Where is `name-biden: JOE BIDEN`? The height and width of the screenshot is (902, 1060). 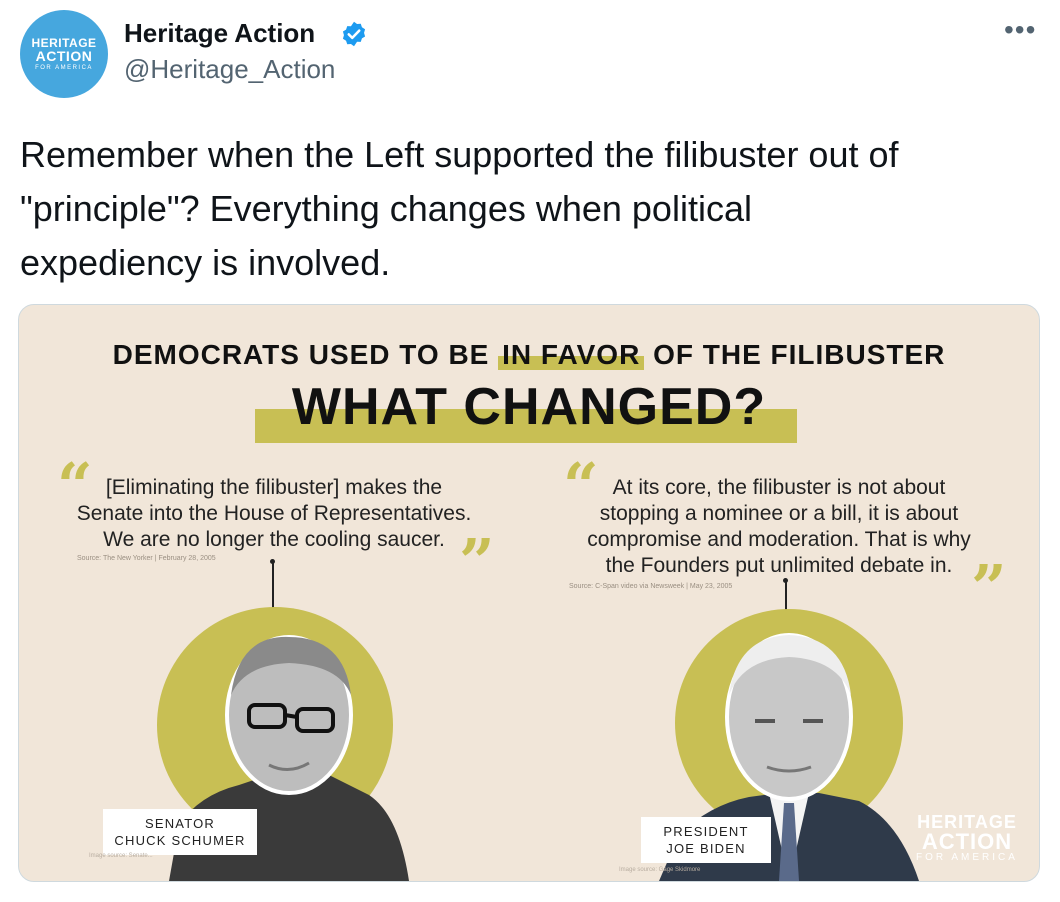 name-biden: JOE BIDEN is located at coordinates (706, 848).